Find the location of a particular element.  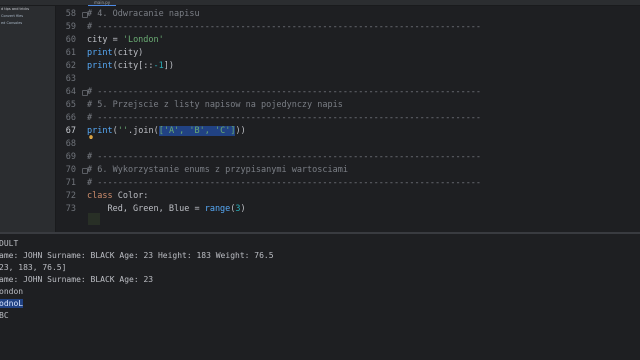

line-number-active: 67 is located at coordinates (70, 131).